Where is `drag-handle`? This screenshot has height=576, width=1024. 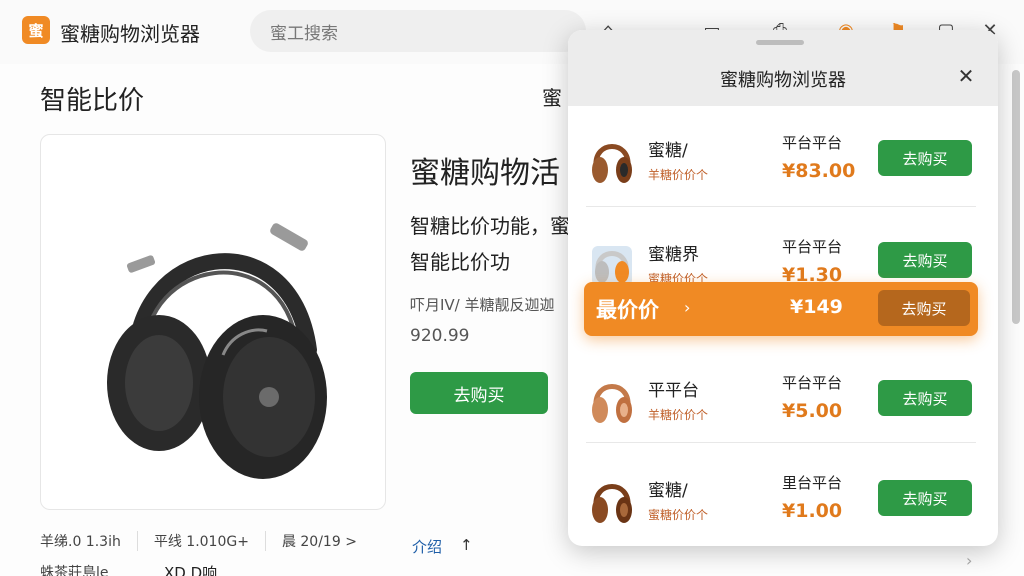
drag-handle is located at coordinates (780, 42).